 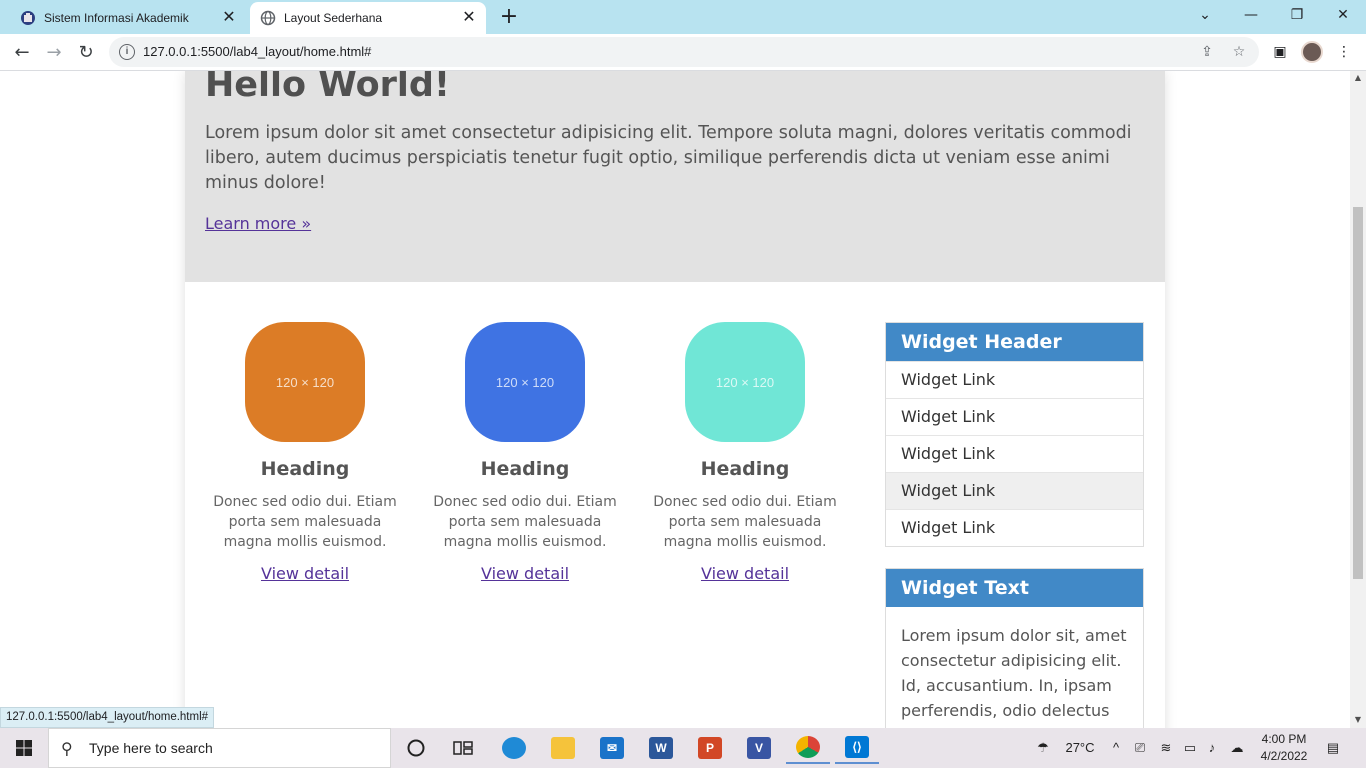 What do you see at coordinates (1116, 748) in the screenshot?
I see `chevron-up-icon: ^` at bounding box center [1116, 748].